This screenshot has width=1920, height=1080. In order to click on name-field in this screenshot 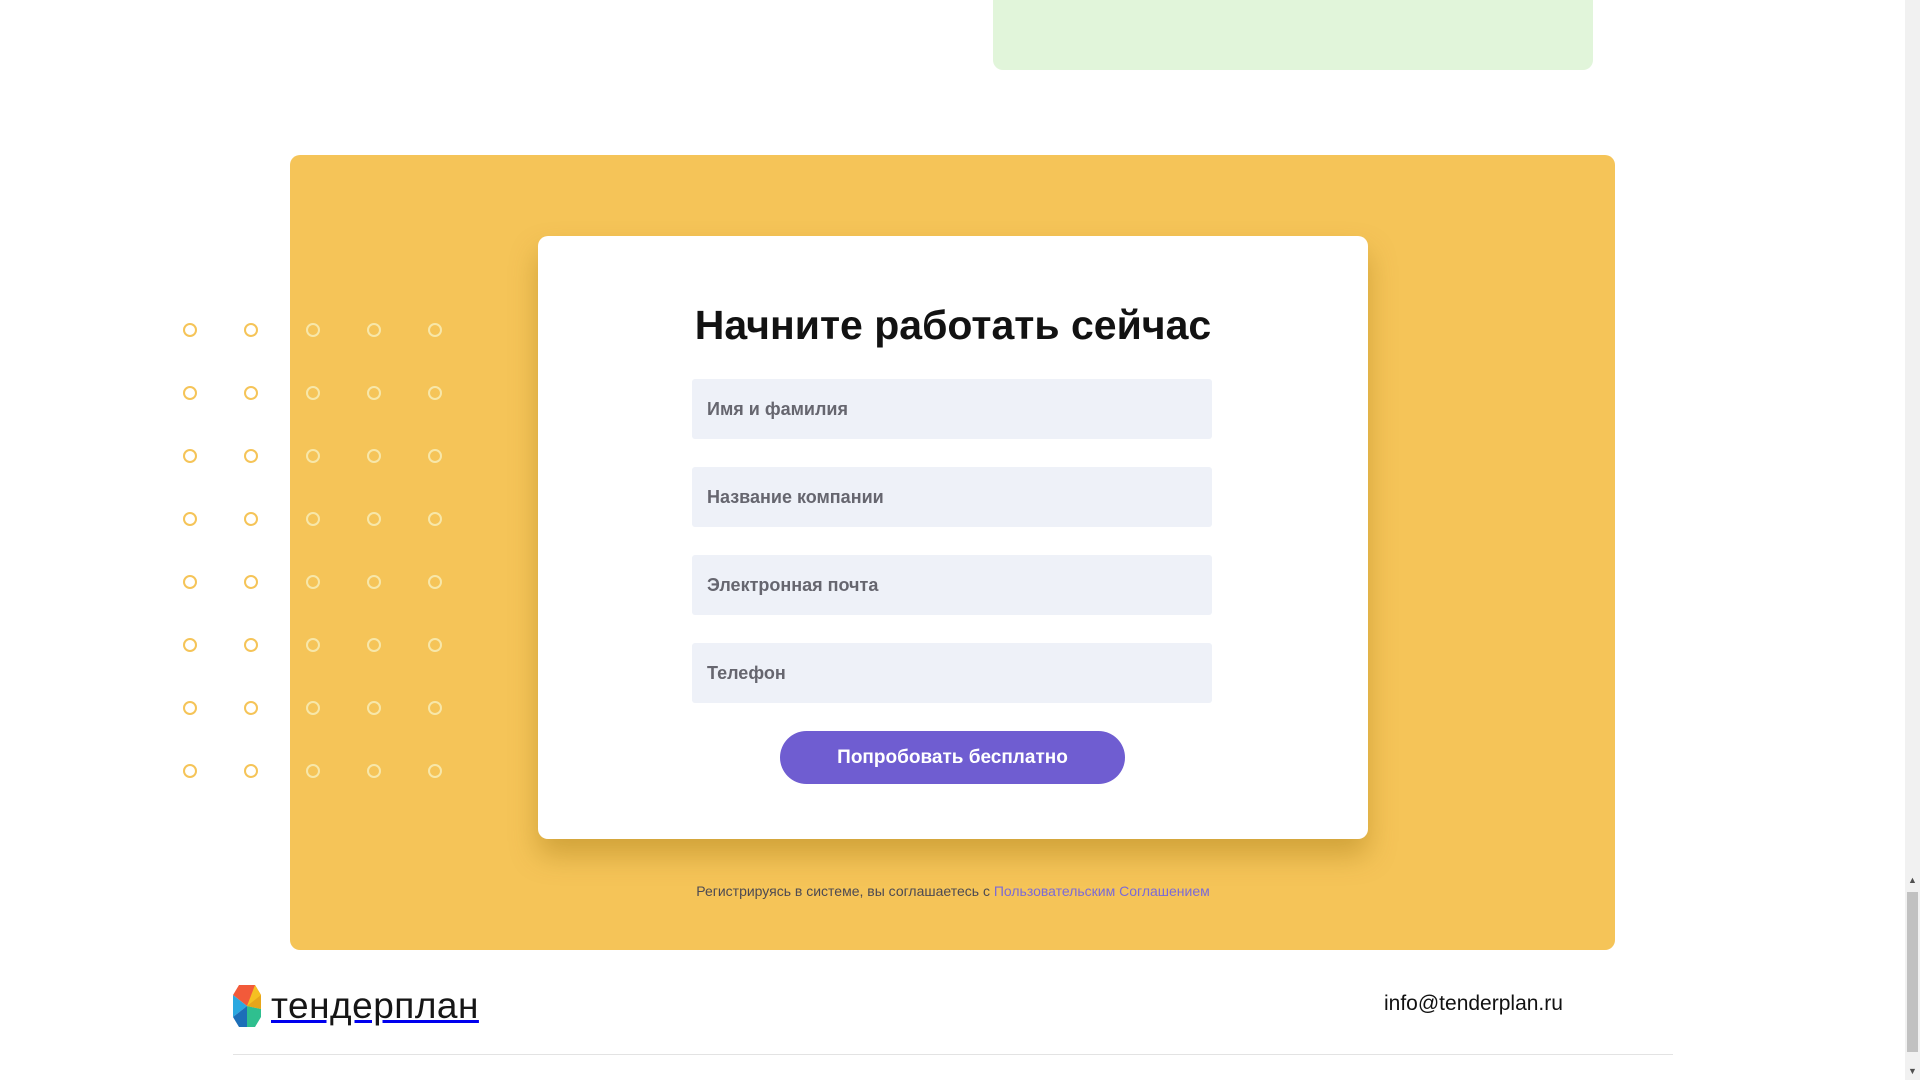, I will do `click(952, 409)`.